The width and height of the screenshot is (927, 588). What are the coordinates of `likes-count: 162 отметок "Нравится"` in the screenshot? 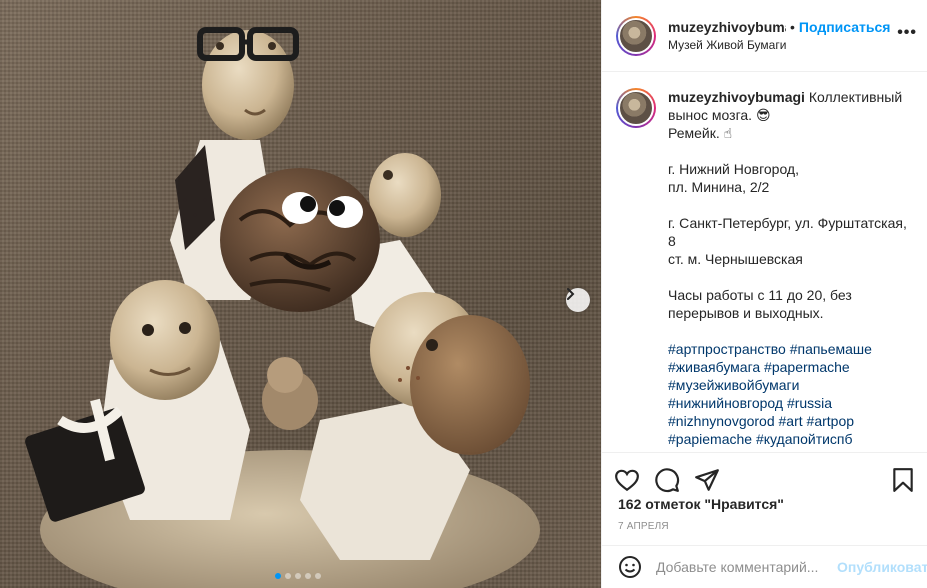 It's located at (701, 504).